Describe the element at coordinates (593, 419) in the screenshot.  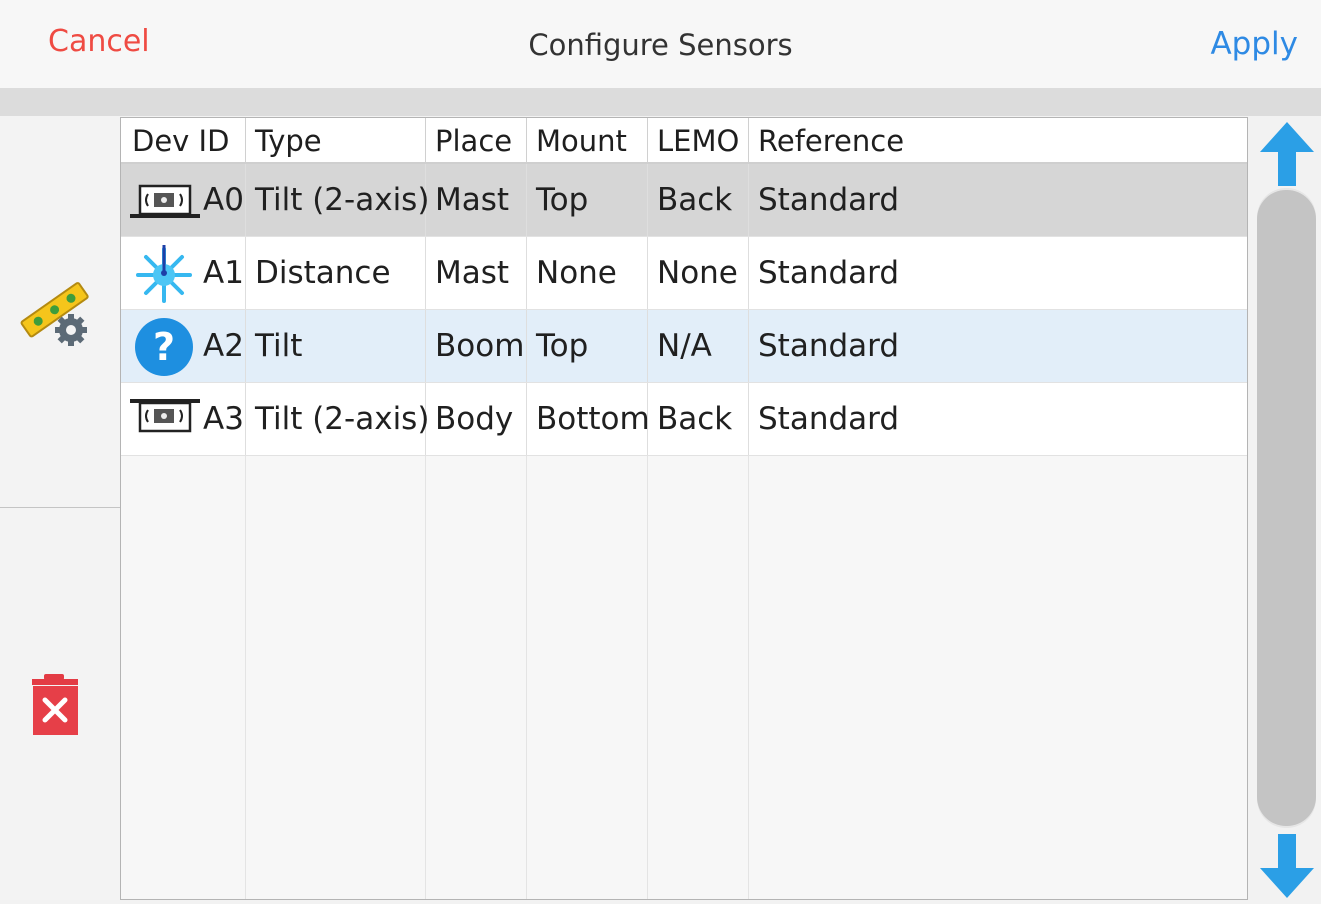
I see `row-mount: Bottom` at that location.